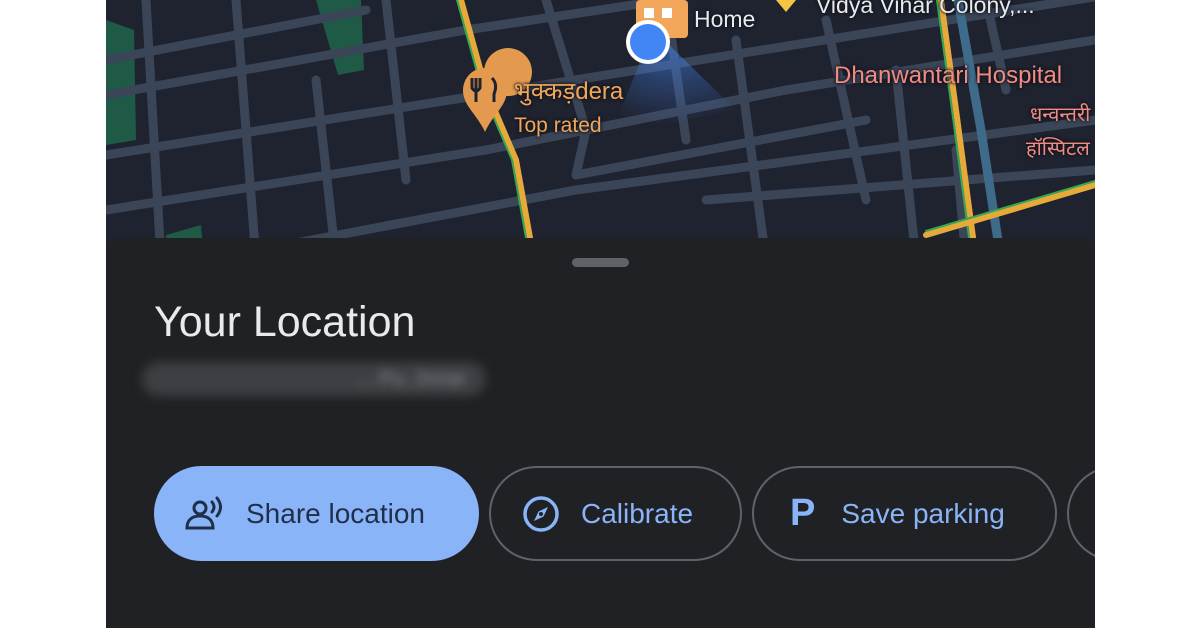 The width and height of the screenshot is (1200, 628). Describe the element at coordinates (121, 82) in the screenshot. I see `park-area` at that location.